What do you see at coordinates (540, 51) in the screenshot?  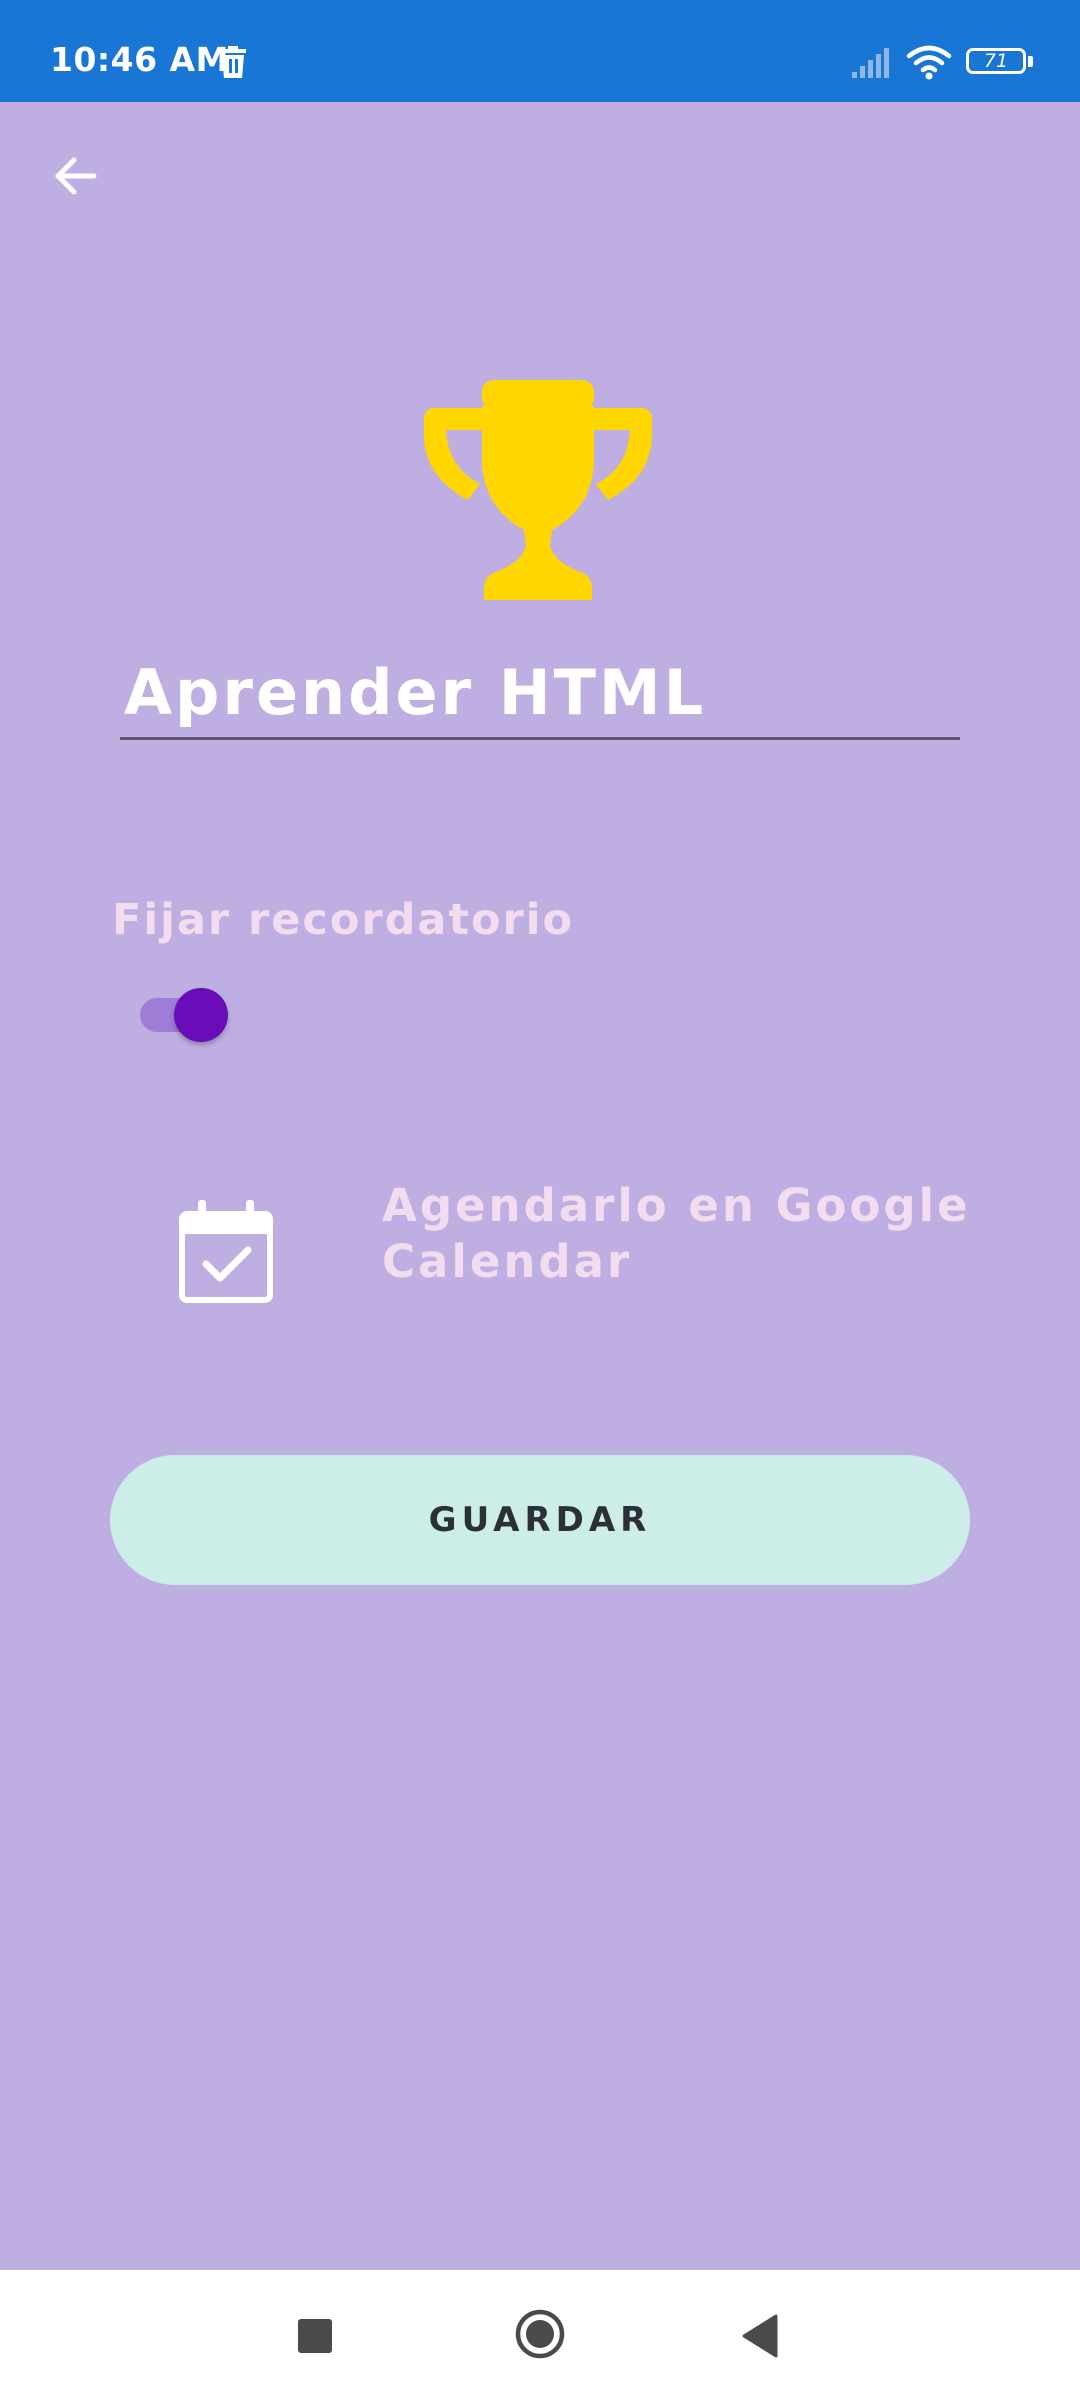 I see `status-bar: 10:46 AM 71` at bounding box center [540, 51].